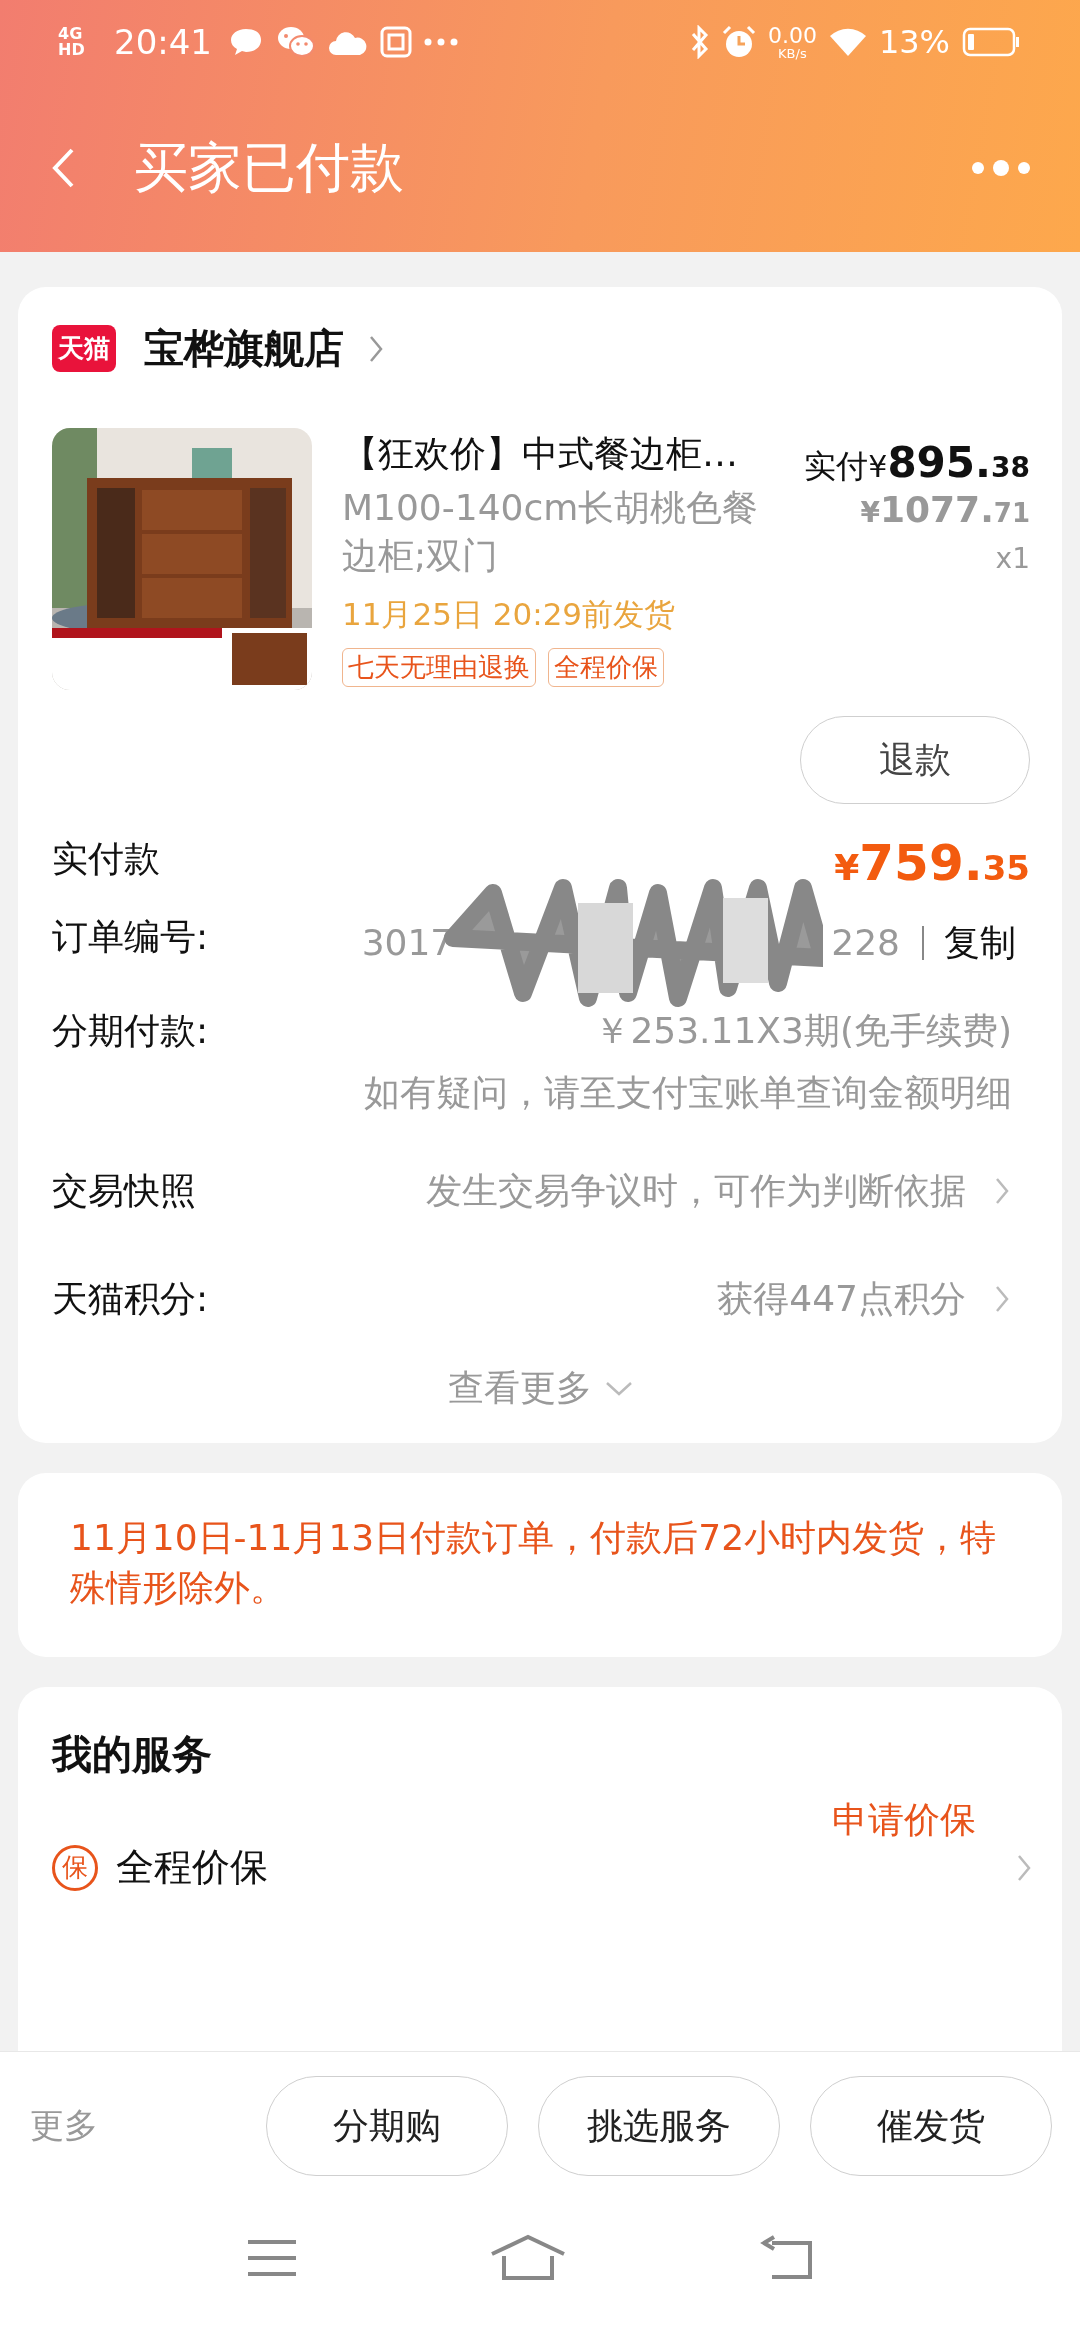  What do you see at coordinates (130, 1031) in the screenshot?
I see `row-label: 分期付款:` at bounding box center [130, 1031].